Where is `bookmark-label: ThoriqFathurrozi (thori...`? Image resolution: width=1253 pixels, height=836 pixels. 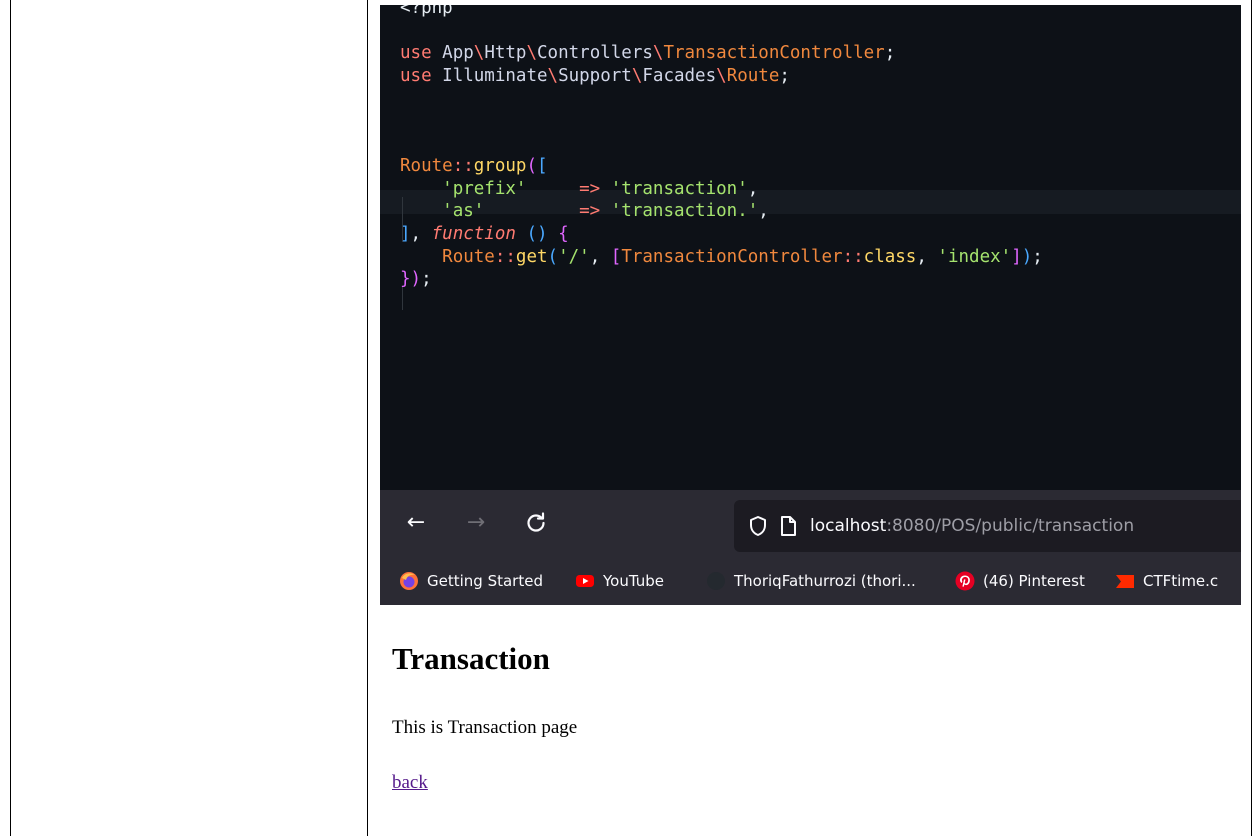 bookmark-label: ThoriqFathurrozi (thori... is located at coordinates (825, 581).